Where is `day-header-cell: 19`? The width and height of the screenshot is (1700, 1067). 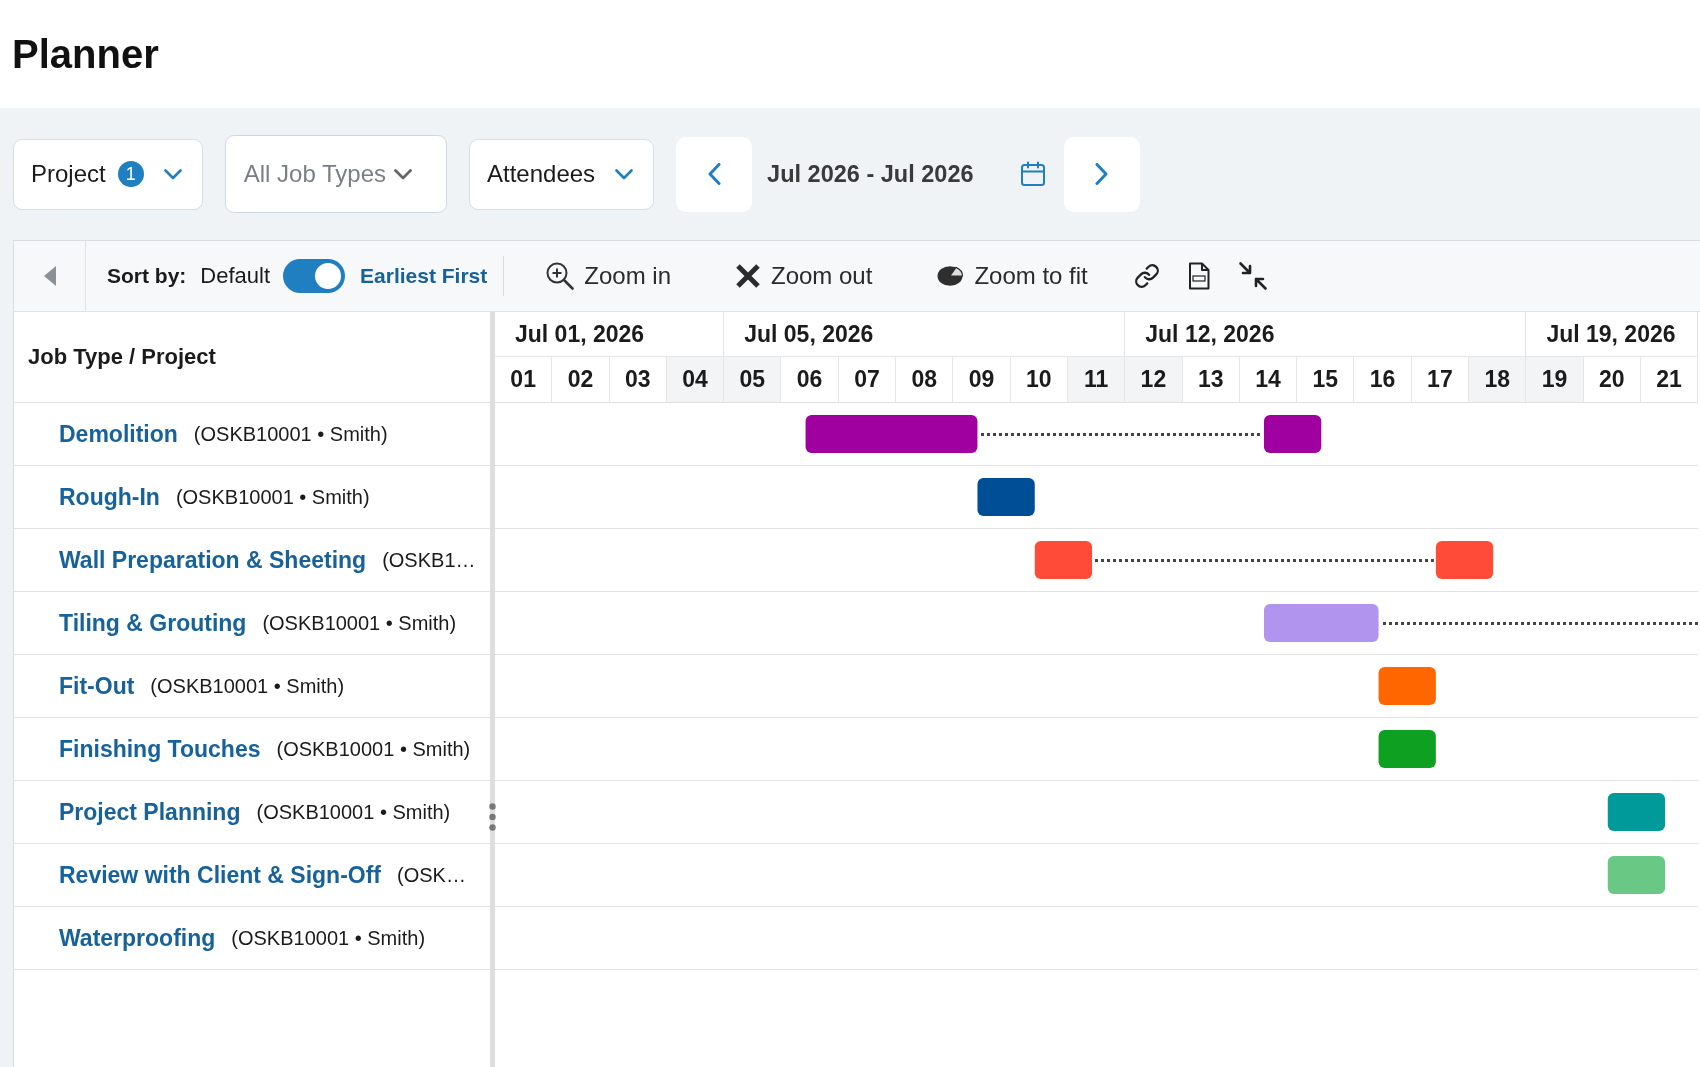
day-header-cell: 19 is located at coordinates (1555, 379).